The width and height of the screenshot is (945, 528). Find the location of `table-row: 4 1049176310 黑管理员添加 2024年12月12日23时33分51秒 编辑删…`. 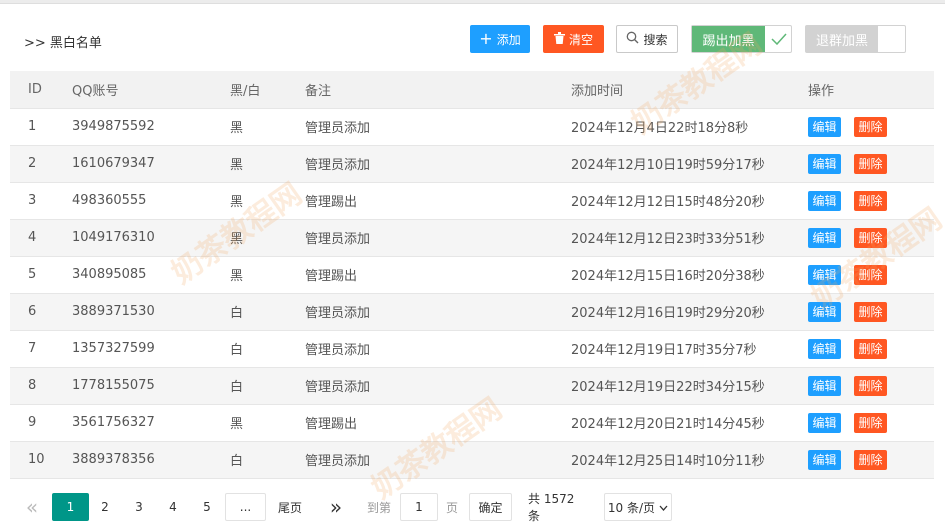

table-row: 4 1049176310 黑管理员添加 2024年12月12日23时33分51秒 编辑删… is located at coordinates (472, 238).